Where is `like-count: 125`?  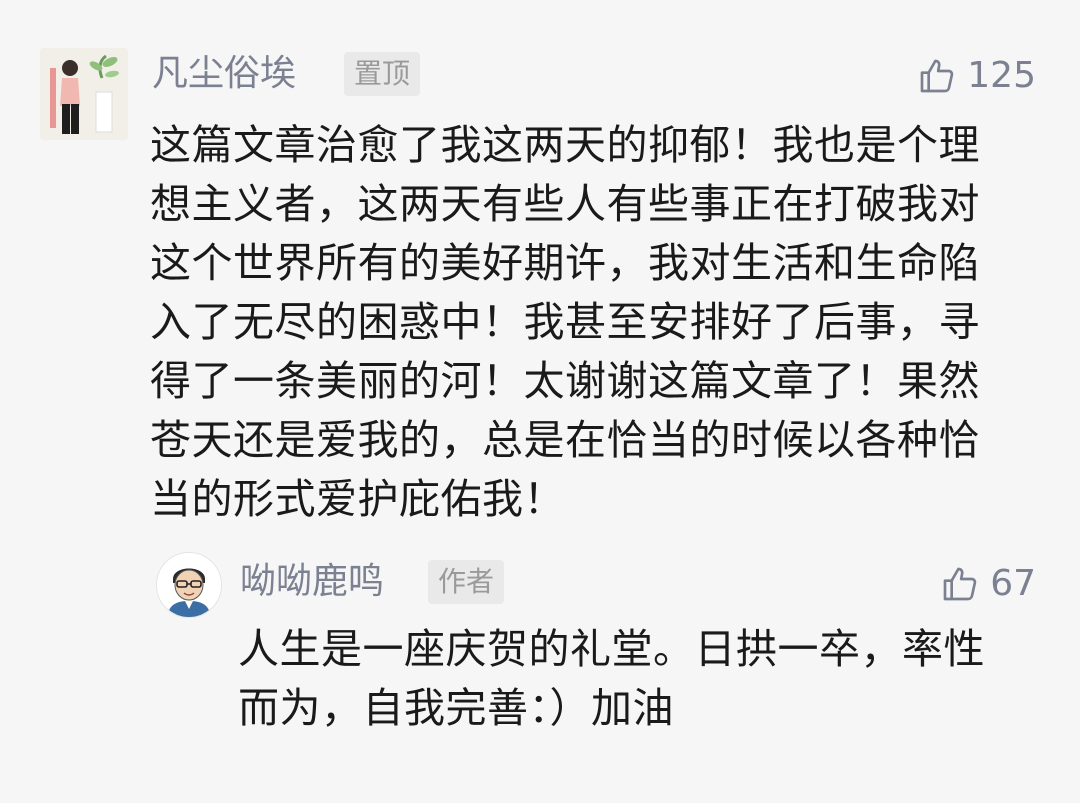 like-count: 125 is located at coordinates (1001, 75).